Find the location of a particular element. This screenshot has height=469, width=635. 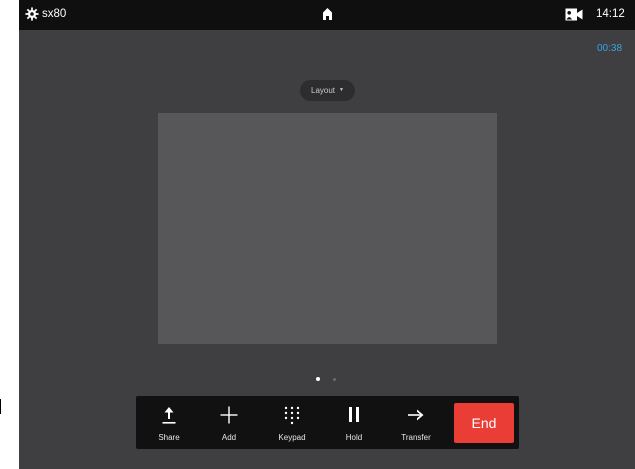

arrow-right-icon is located at coordinates (416, 415).